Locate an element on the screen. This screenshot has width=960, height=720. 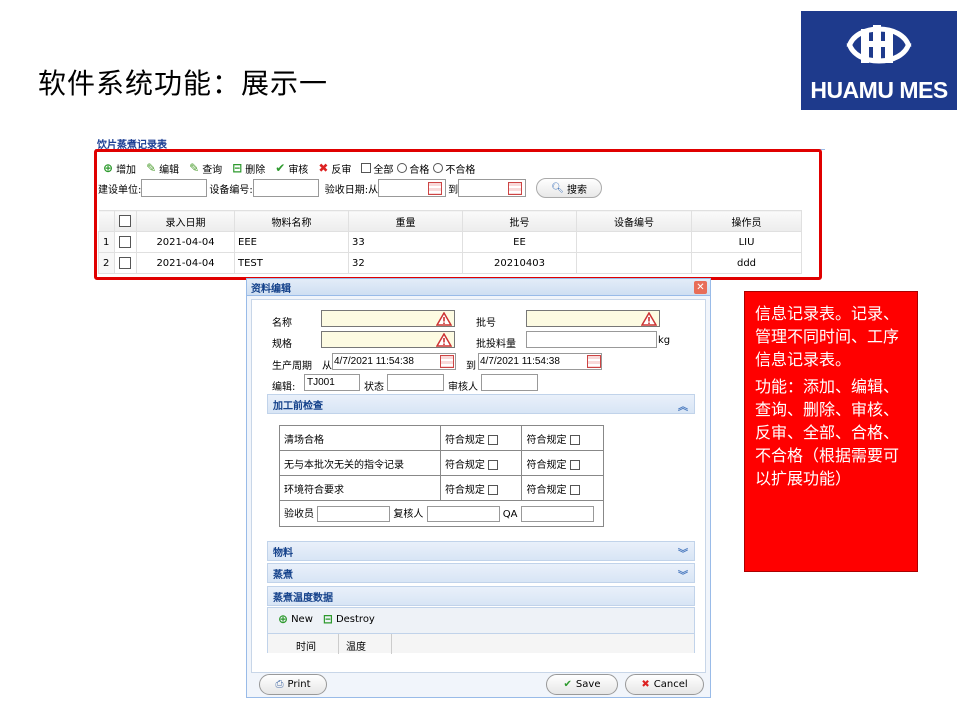
unaudit-button: ✖ 反审 is located at coordinates (334, 168).